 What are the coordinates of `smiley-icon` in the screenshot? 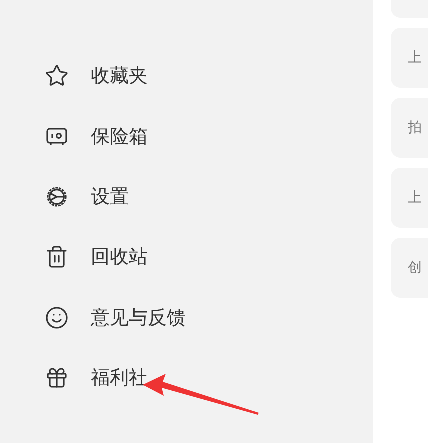 It's located at (57, 318).